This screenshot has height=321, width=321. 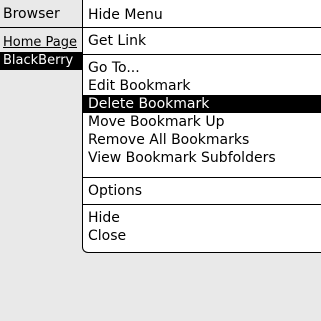 I want to click on menu-item-hide: Hide, so click(x=202, y=218).